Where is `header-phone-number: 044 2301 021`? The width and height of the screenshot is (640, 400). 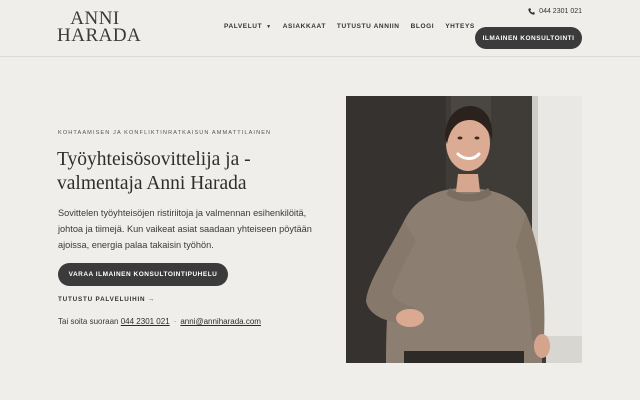
header-phone-number: 044 2301 021 is located at coordinates (560, 11).